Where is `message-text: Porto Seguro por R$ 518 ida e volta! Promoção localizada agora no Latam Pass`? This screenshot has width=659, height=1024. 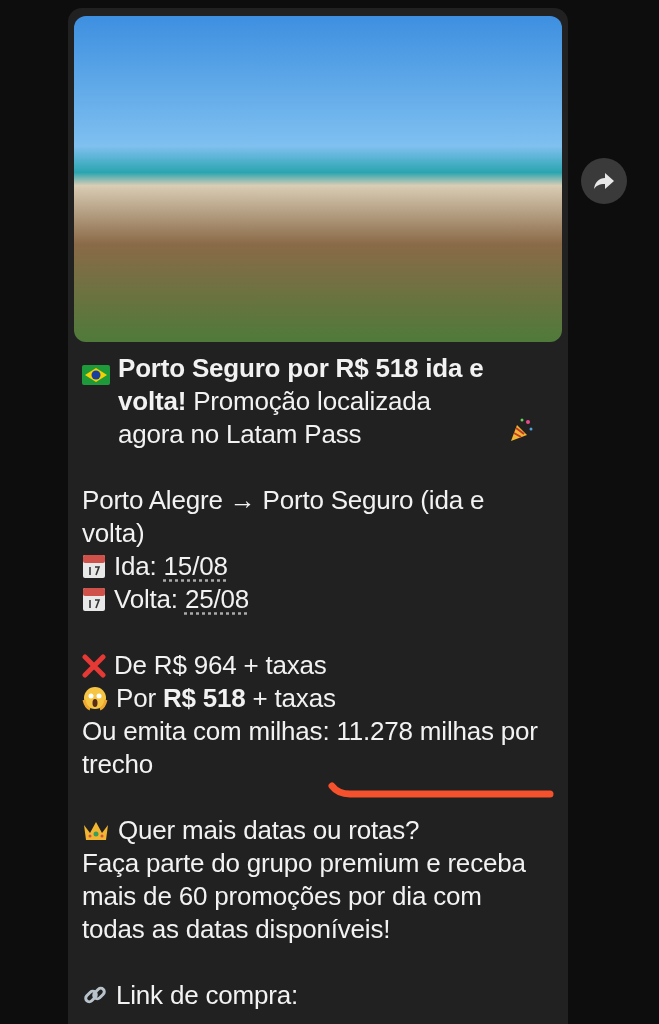 message-text: Porto Seguro por R$ 518 ida e volta! Promoção localizada agora no Latam Pass is located at coordinates (301, 401).